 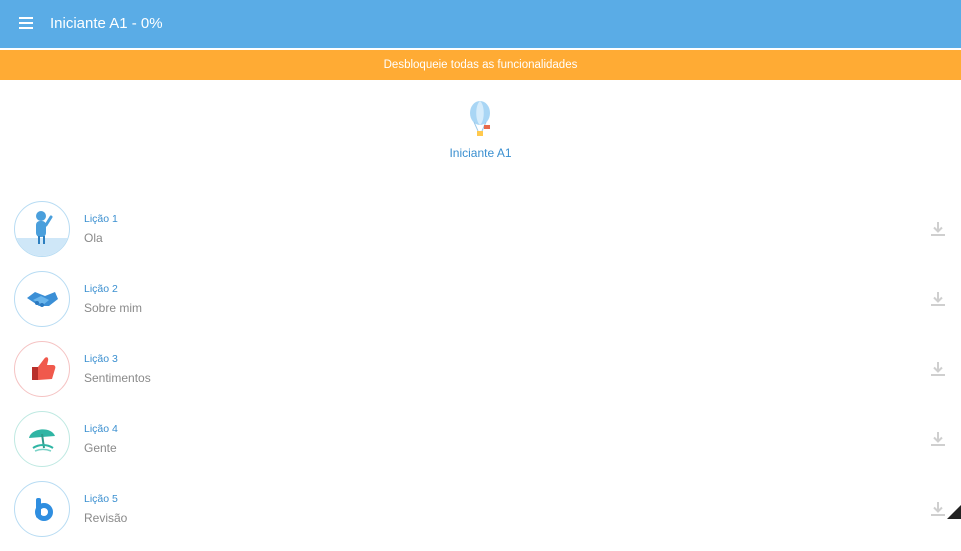 I want to click on lesson-title: Gente, so click(x=100, y=448).